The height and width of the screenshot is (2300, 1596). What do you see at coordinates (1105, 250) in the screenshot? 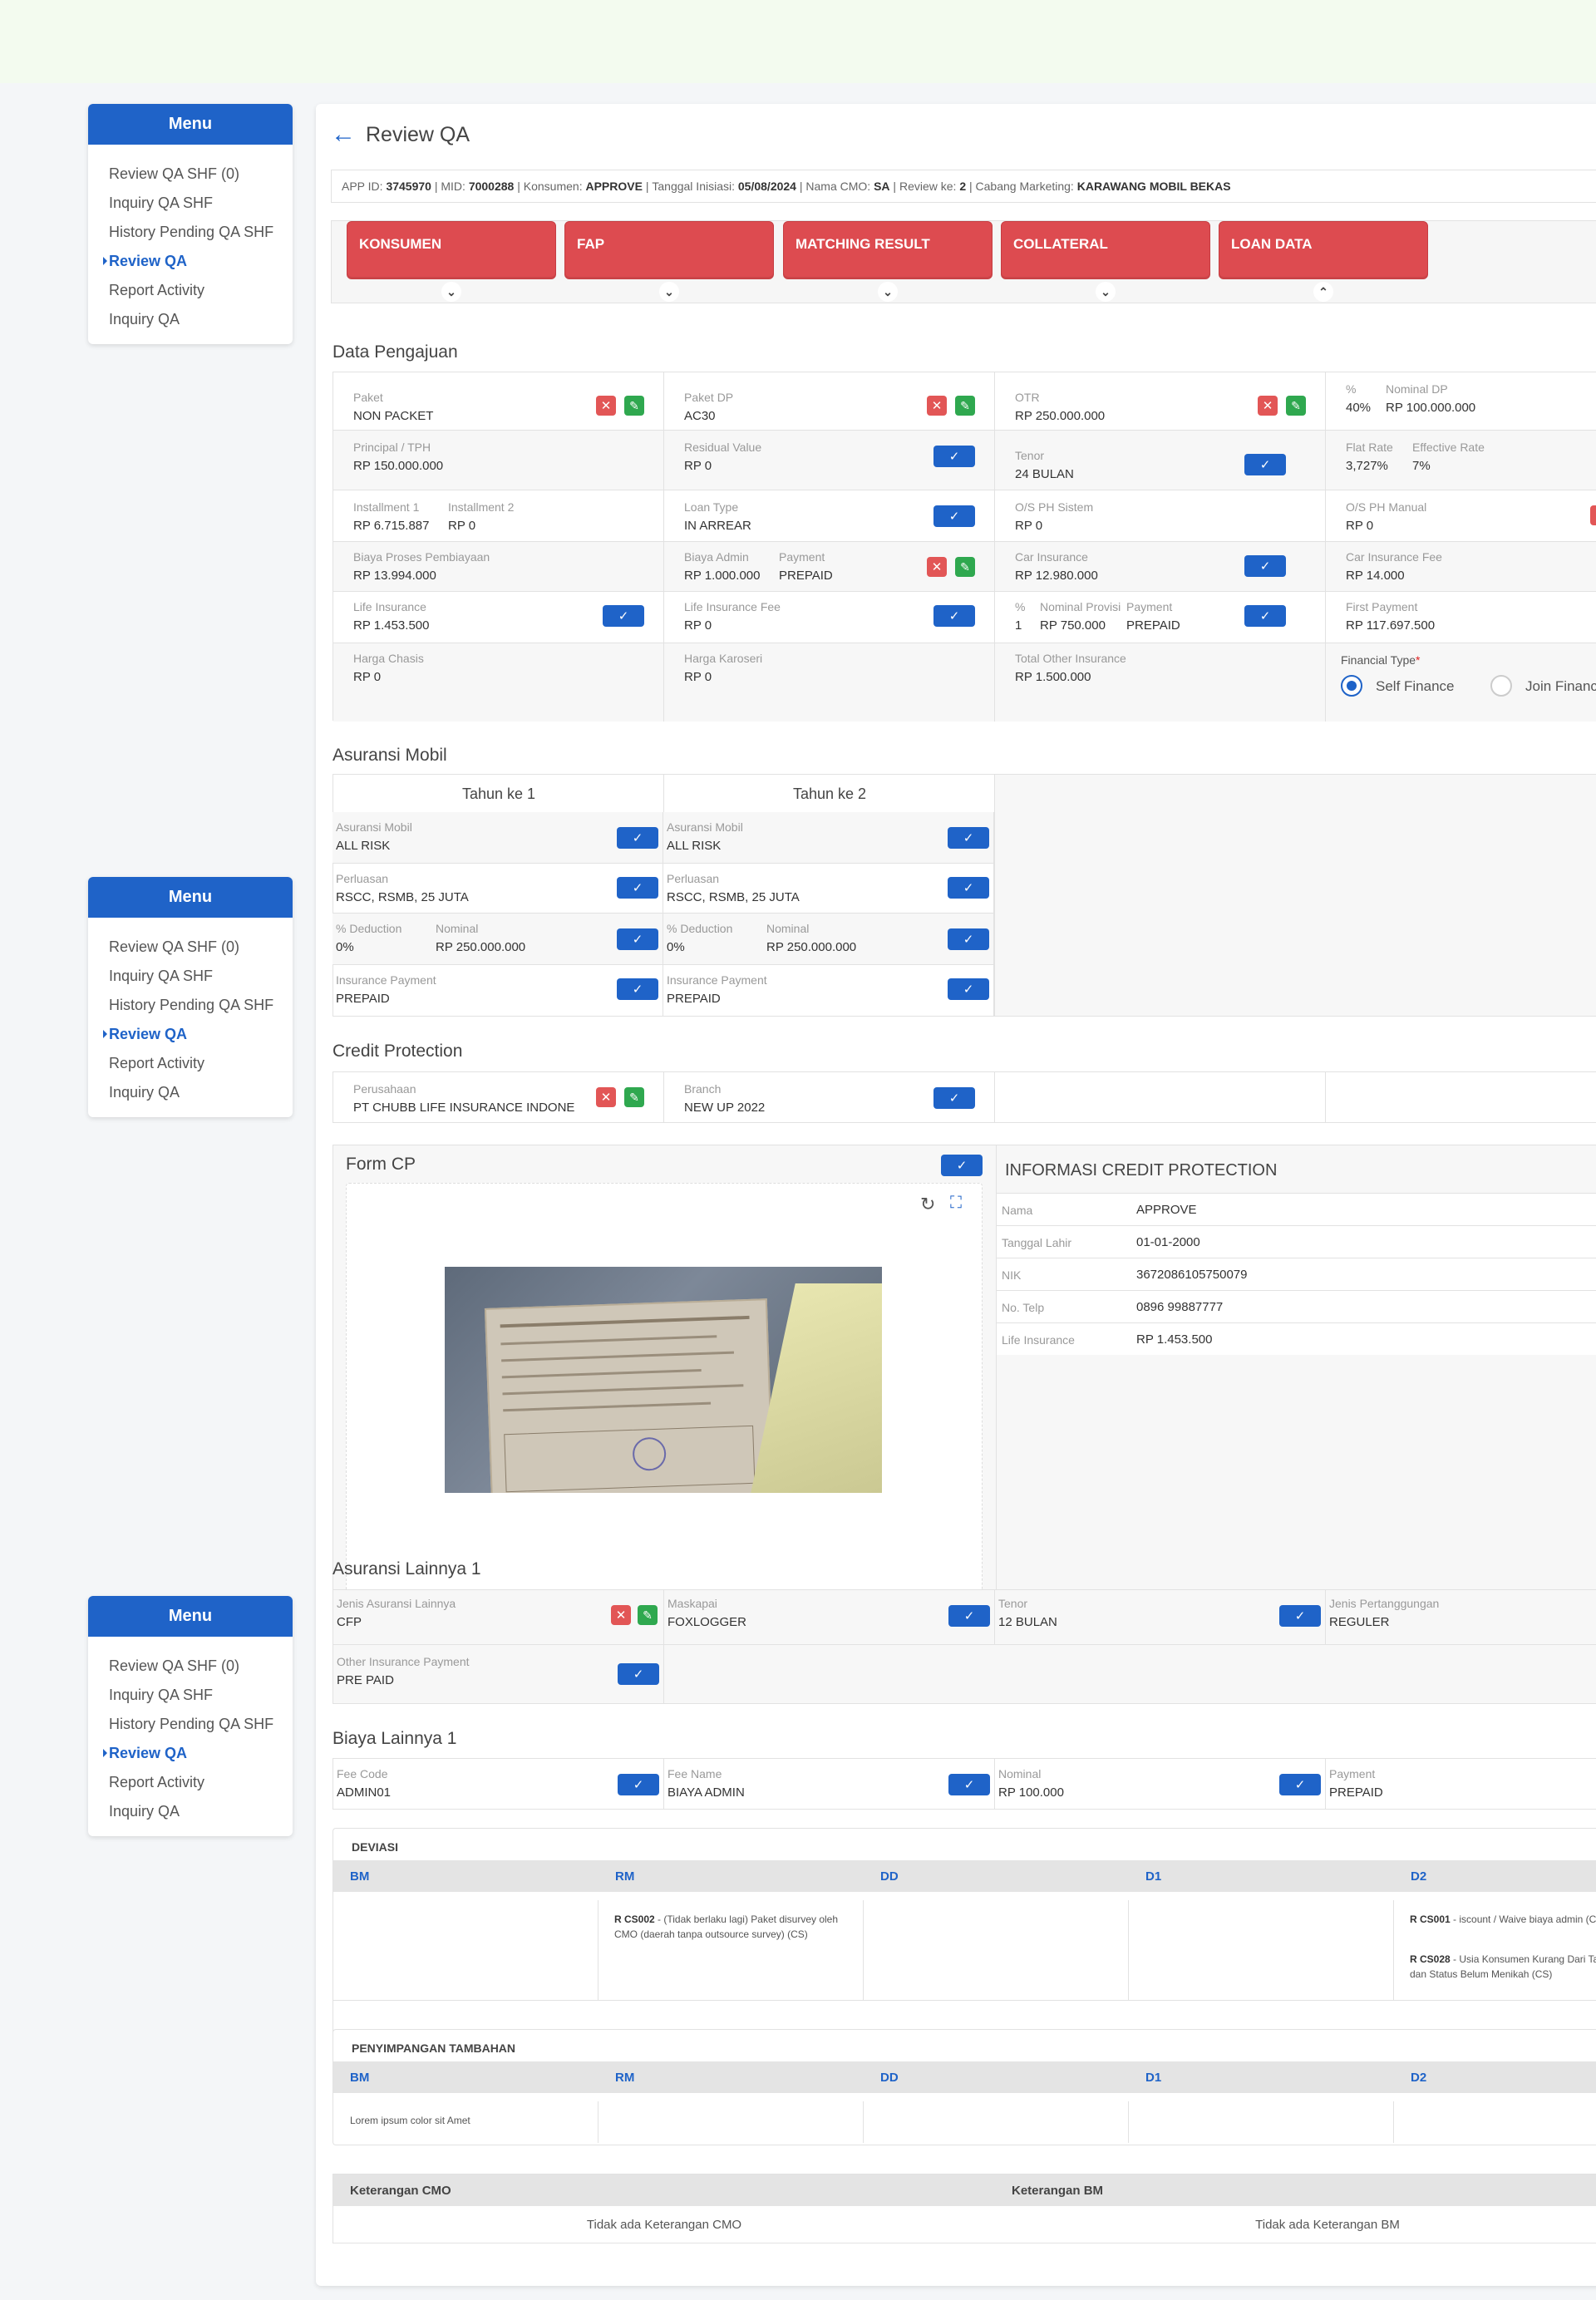
I see `tab-collateral: COLLATERAL` at bounding box center [1105, 250].